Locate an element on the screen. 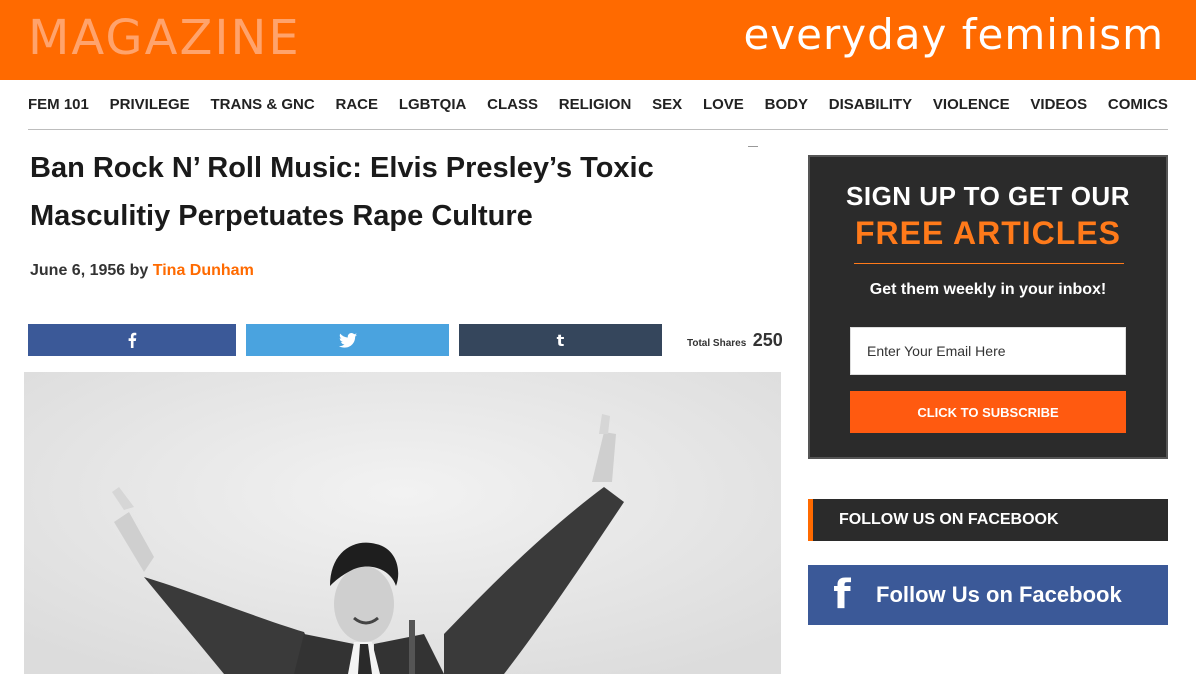 The height and width of the screenshot is (674, 1196). total-shares-label: Total Shares is located at coordinates (717, 343).